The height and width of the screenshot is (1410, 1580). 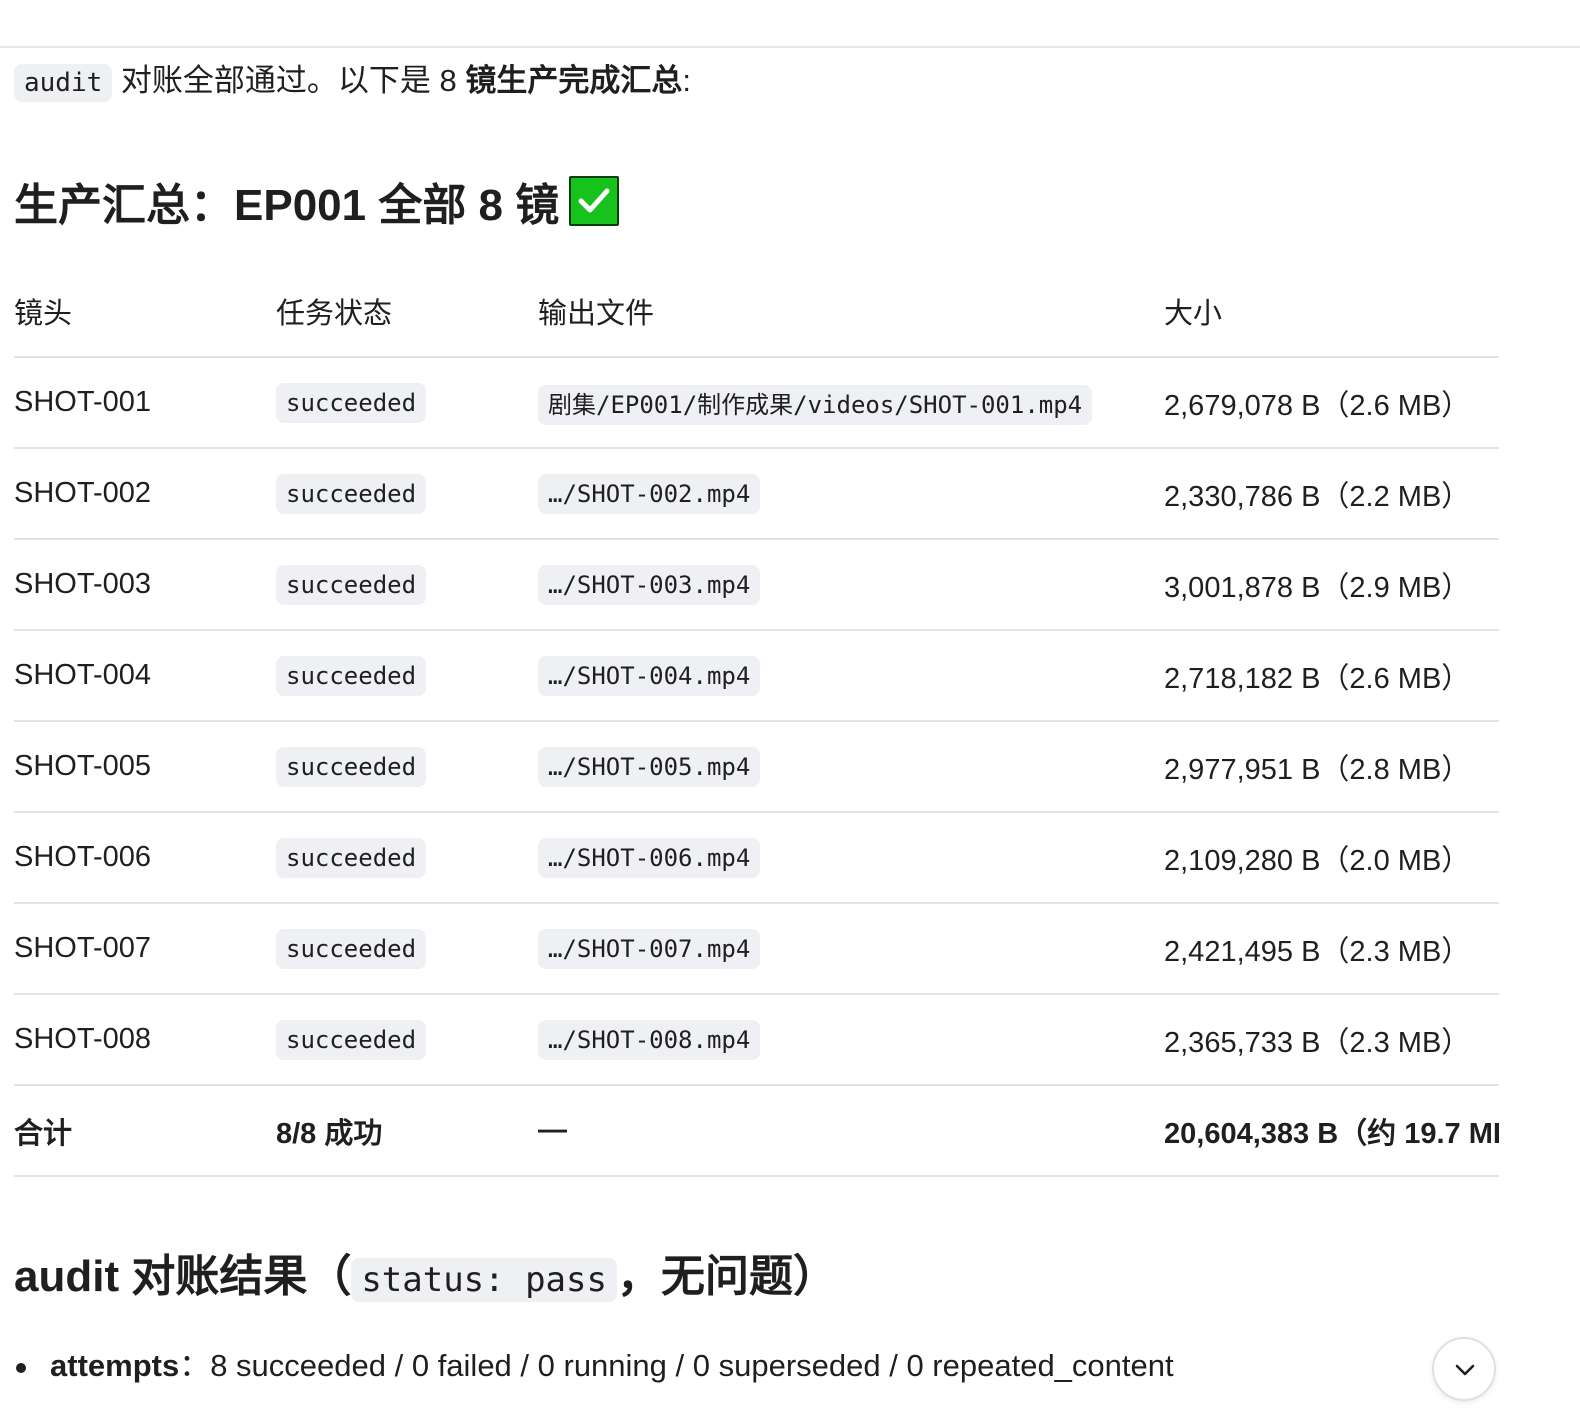 What do you see at coordinates (145, 585) in the screenshot?
I see `cell-shot: SHOT-003` at bounding box center [145, 585].